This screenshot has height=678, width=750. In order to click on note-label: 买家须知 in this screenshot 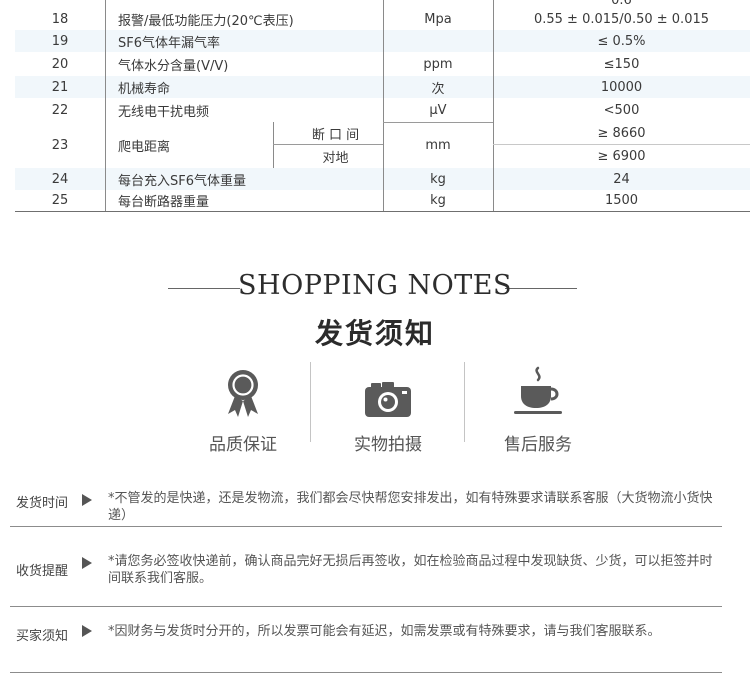, I will do `click(42, 636)`.